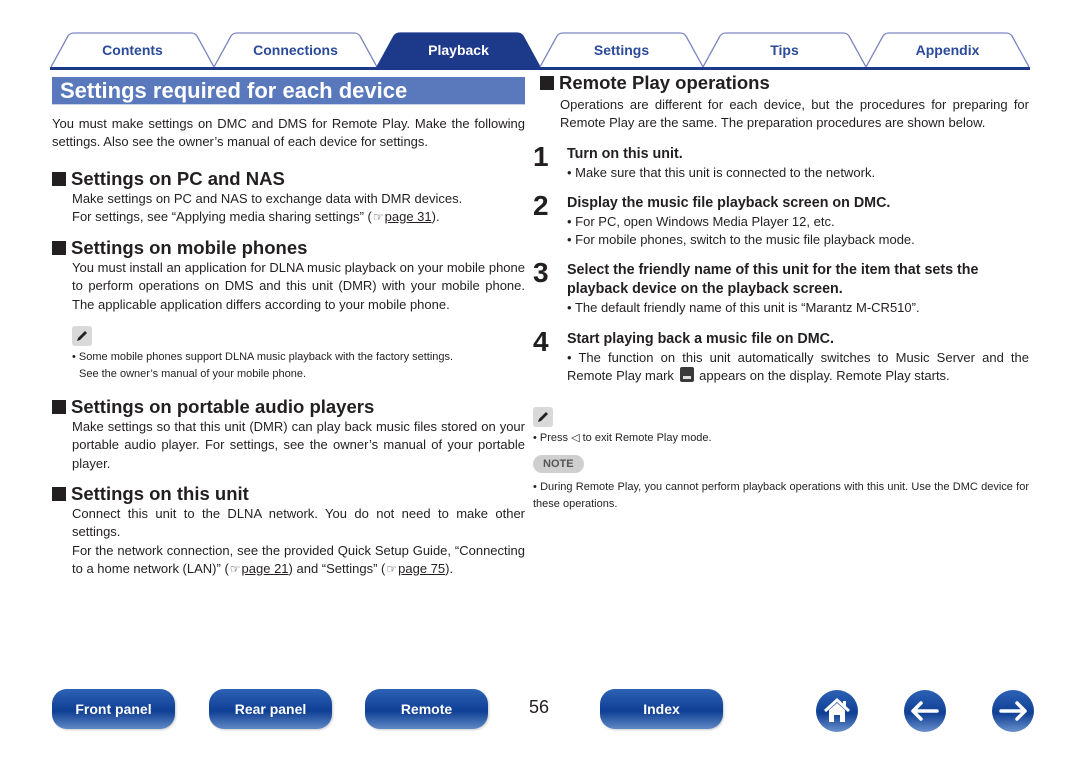 The width and height of the screenshot is (1080, 761). I want to click on tab-playback: Playback, so click(458, 49).